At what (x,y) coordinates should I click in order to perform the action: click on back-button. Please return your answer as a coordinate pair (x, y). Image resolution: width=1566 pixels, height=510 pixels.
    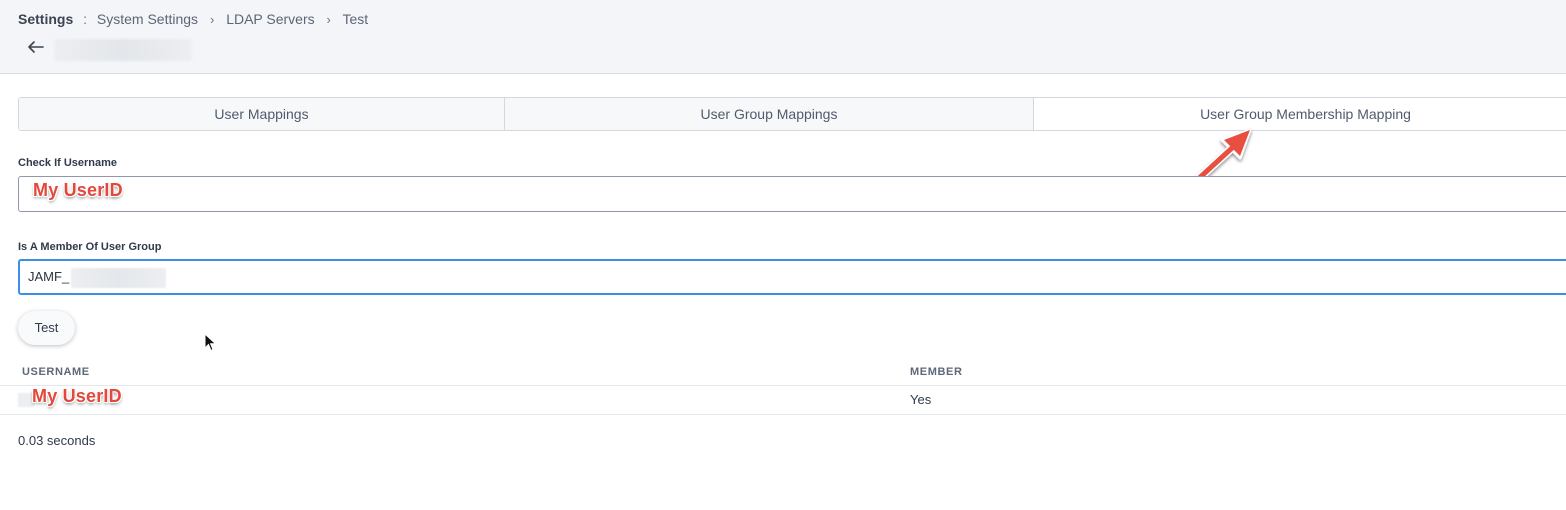
    Looking at the image, I should click on (36, 47).